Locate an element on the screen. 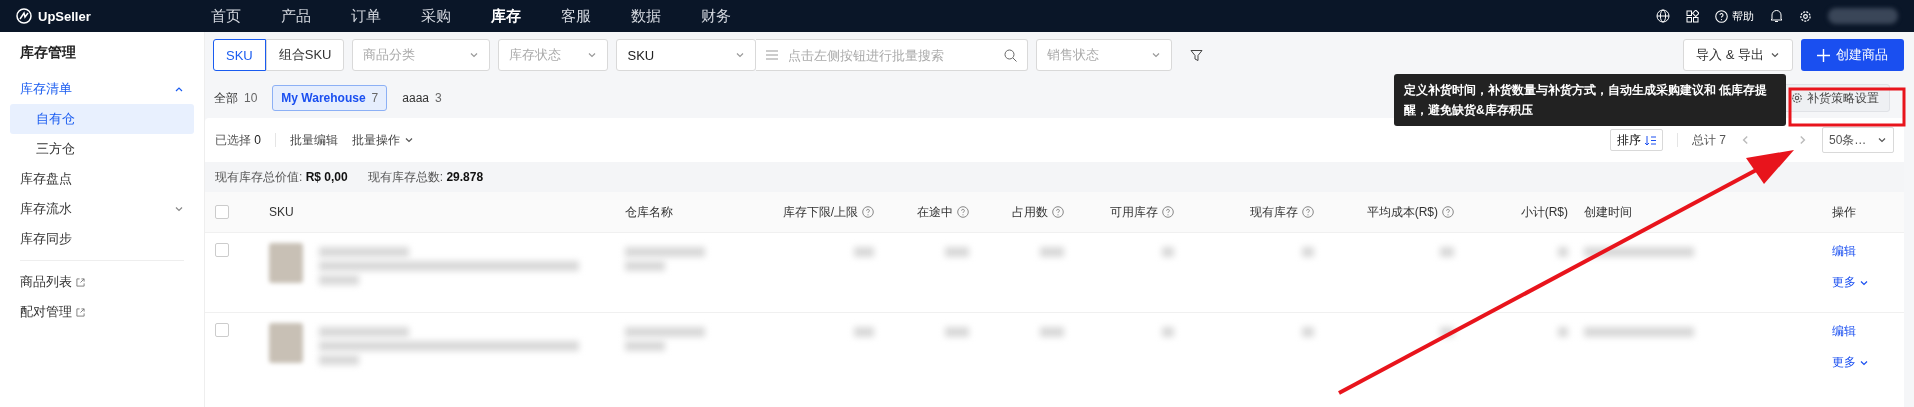 The width and height of the screenshot is (1914, 407). nav-item: 客服 is located at coordinates (576, 16).